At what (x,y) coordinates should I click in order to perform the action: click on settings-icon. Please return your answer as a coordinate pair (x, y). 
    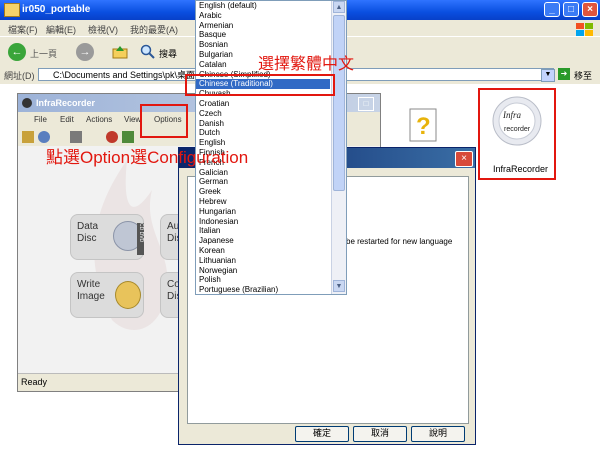
    Looking at the image, I should click on (76, 137).